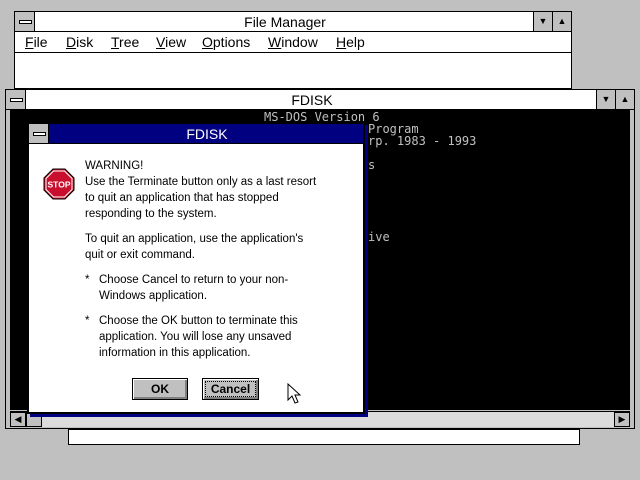  I want to click on dialog-titlebar: FDISK, so click(196, 134).